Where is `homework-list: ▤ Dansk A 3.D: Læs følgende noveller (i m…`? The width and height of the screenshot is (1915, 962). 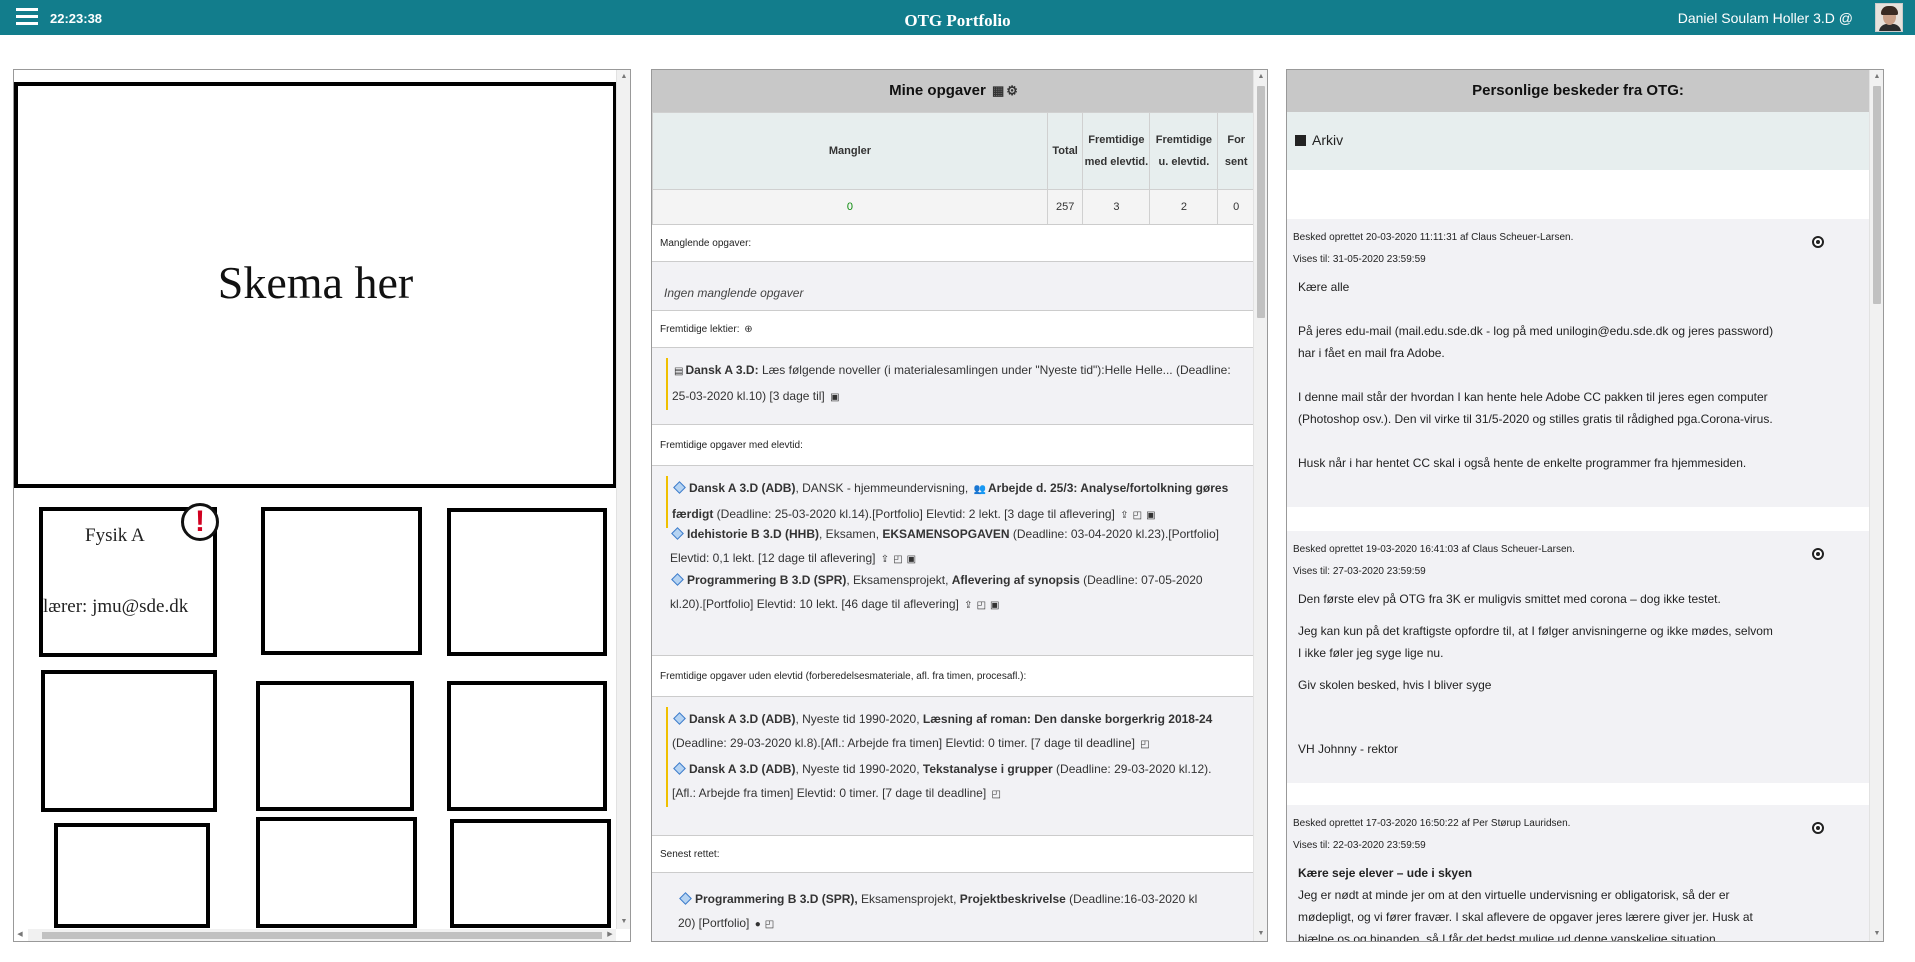 homework-list: ▤ Dansk A 3.D: Læs følgende noveller (i m… is located at coordinates (953, 386).